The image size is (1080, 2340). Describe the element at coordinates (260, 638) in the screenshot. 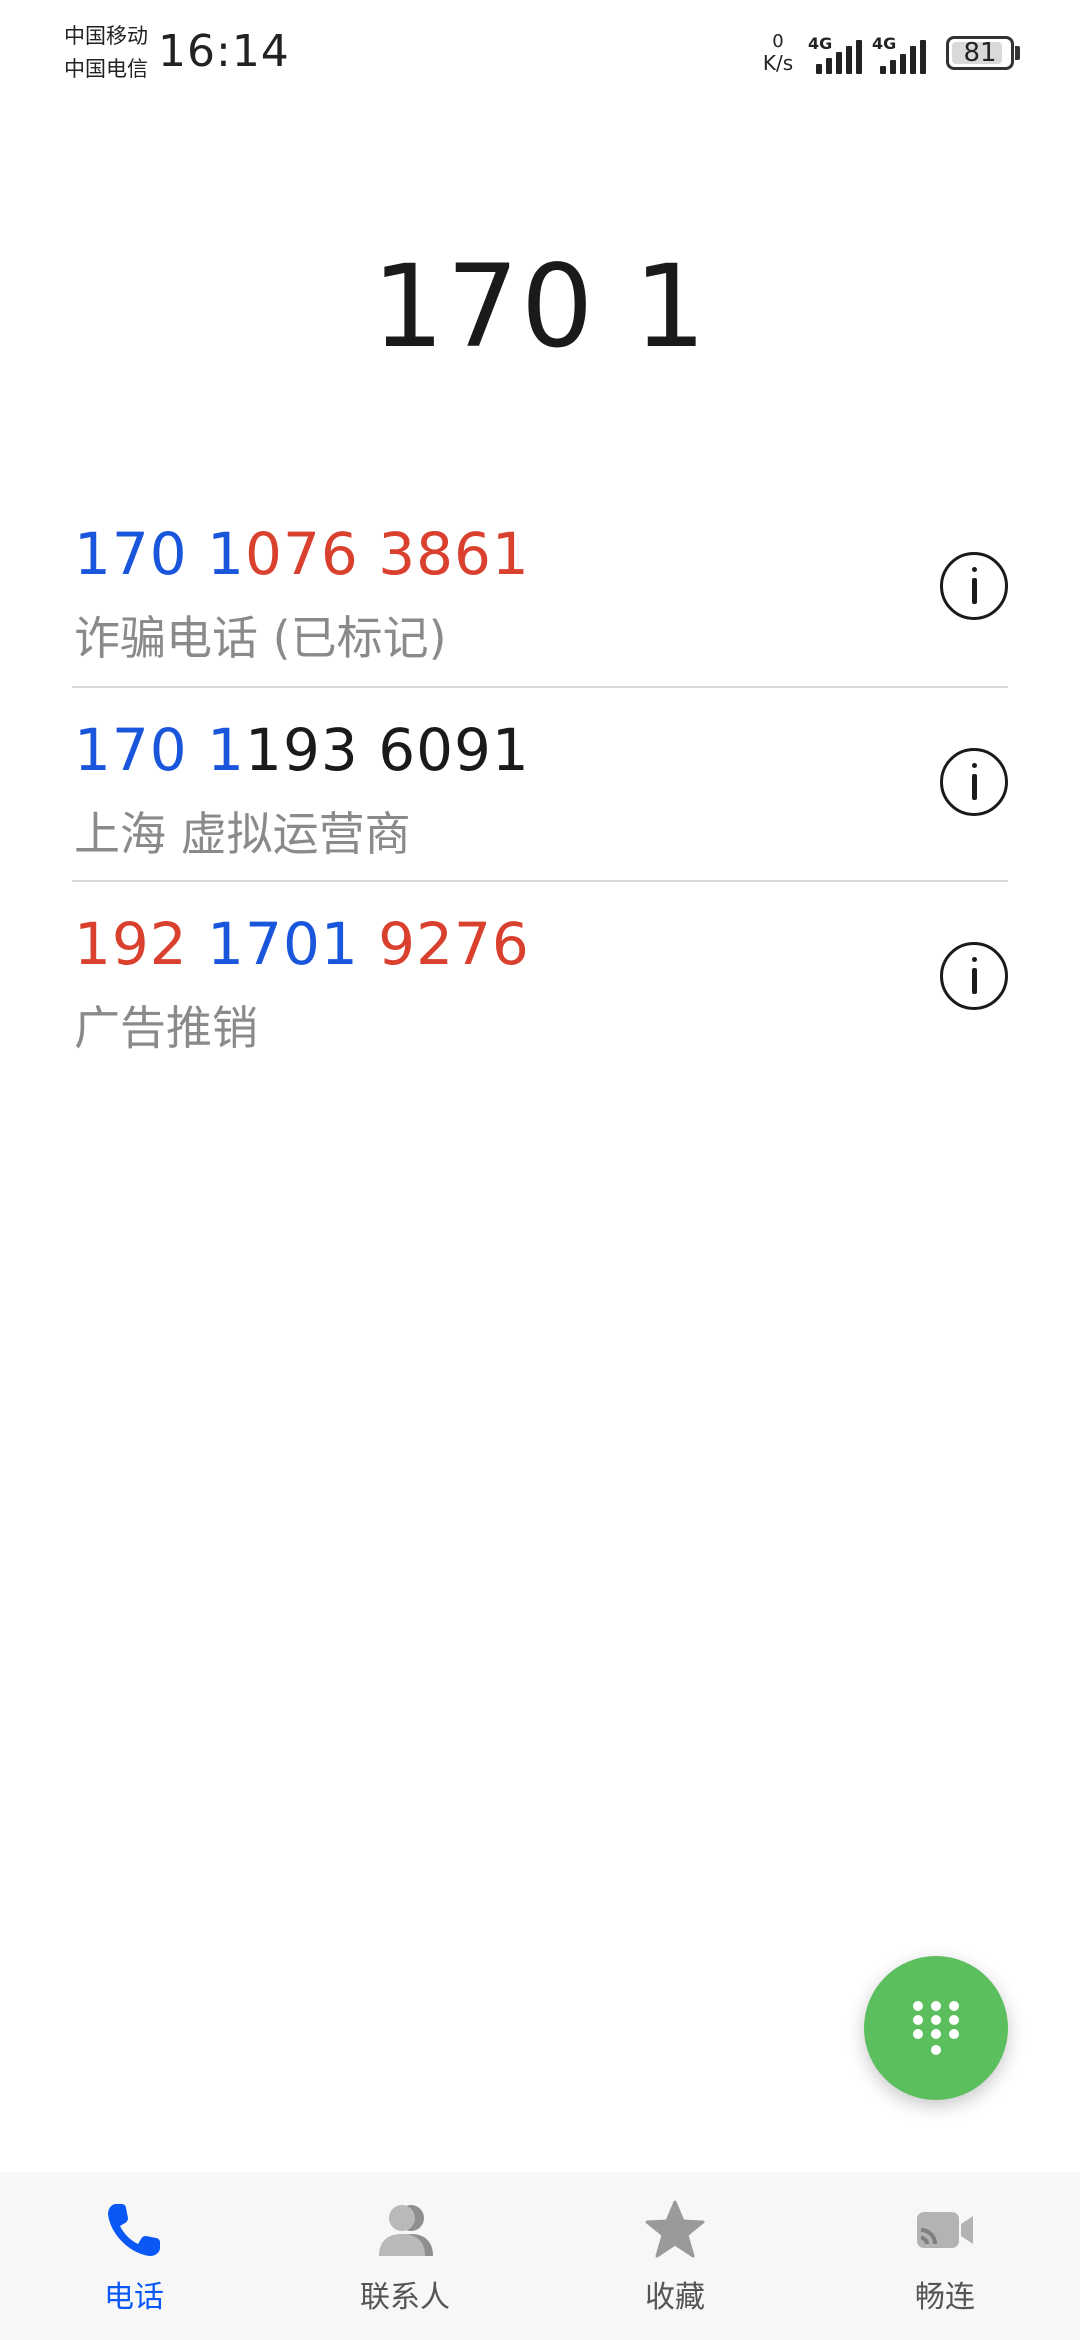

I see `result-label: 诈骗电话 (已标记)` at that location.